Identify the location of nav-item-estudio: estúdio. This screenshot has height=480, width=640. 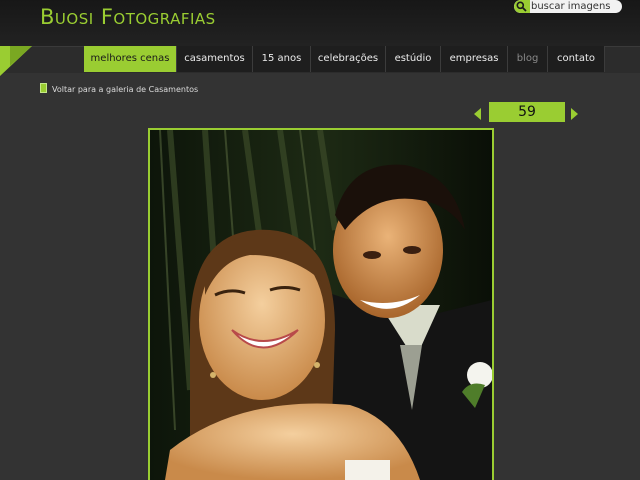
(413, 59).